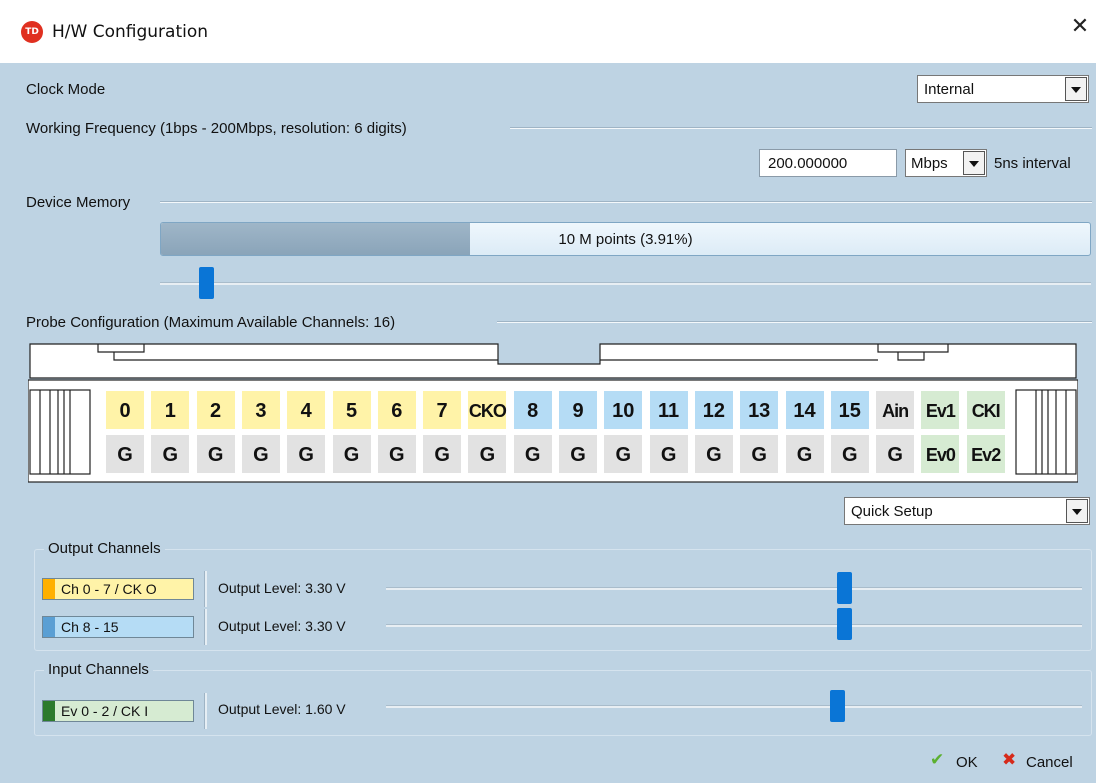 The height and width of the screenshot is (783, 1096). What do you see at coordinates (759, 410) in the screenshot?
I see `probe-pin-signal: 13` at bounding box center [759, 410].